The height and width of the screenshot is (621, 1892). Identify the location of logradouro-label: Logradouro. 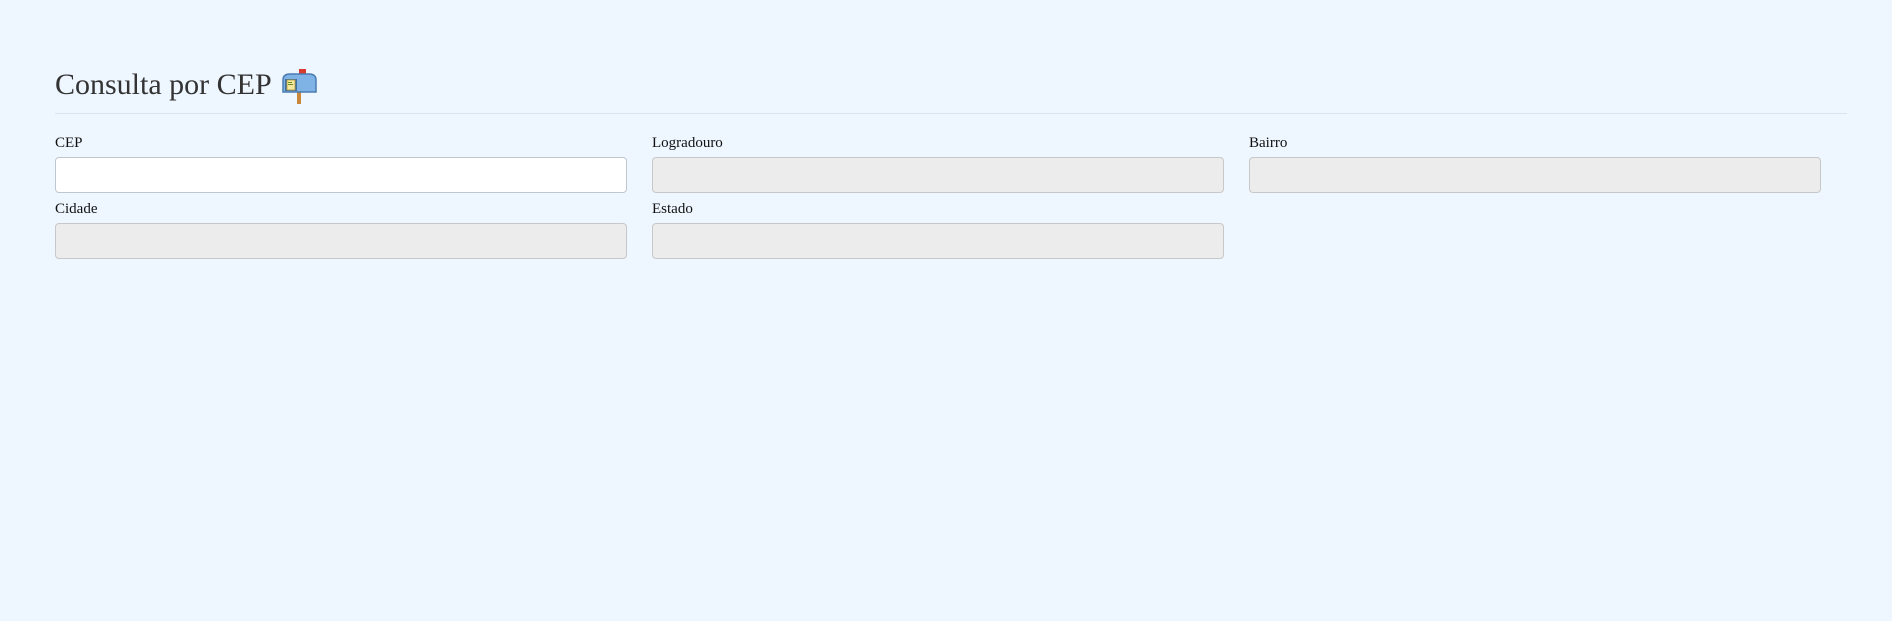
(687, 143).